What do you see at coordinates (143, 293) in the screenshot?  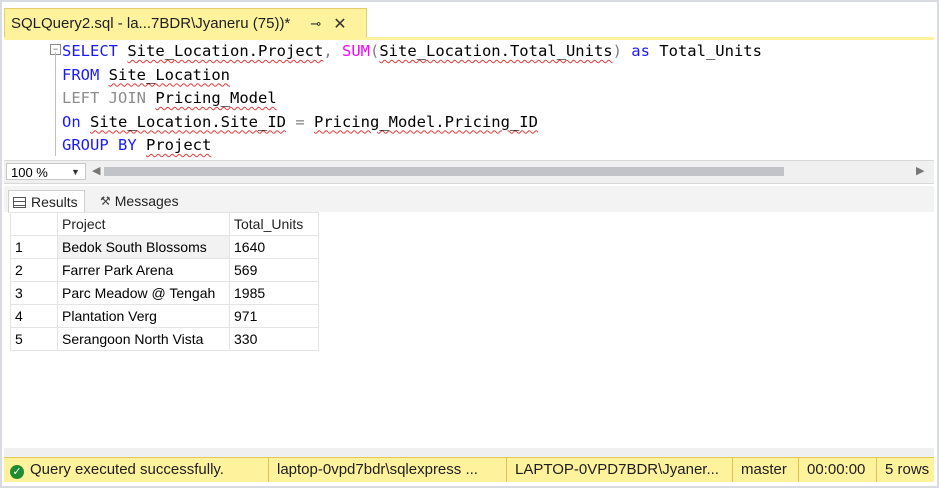 I see `cell-project: Parc Meadow @ Tengah` at bounding box center [143, 293].